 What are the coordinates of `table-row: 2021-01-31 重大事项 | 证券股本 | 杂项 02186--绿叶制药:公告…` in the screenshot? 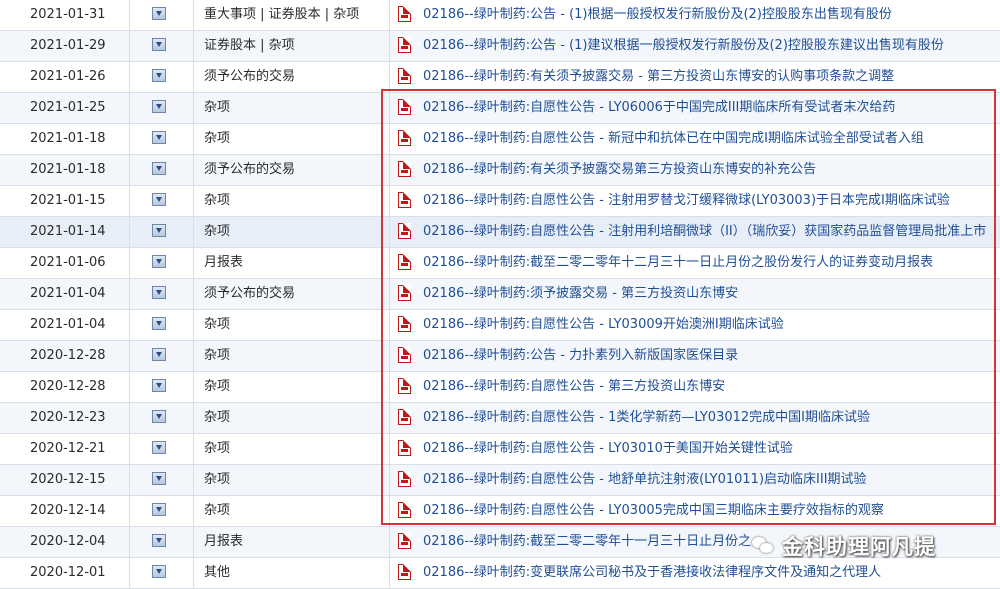 It's located at (500, 15).